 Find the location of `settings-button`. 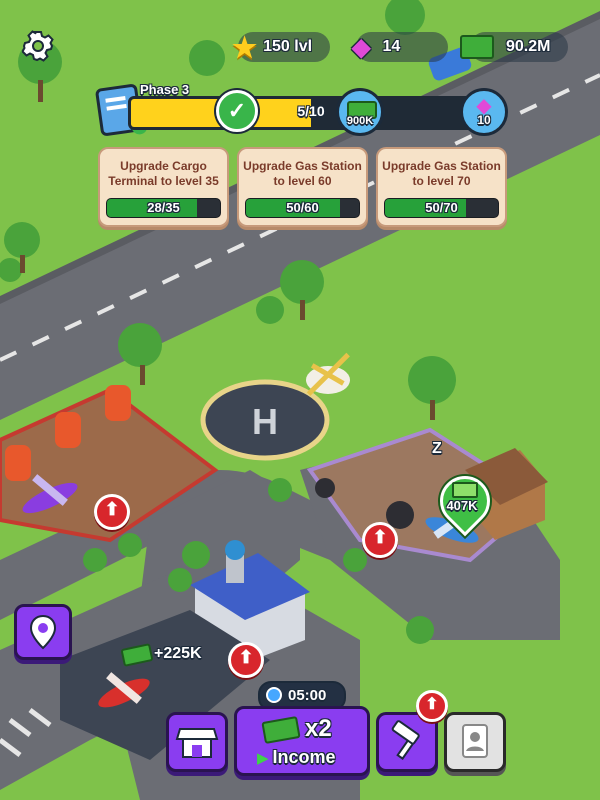

settings-button is located at coordinates (37, 46).